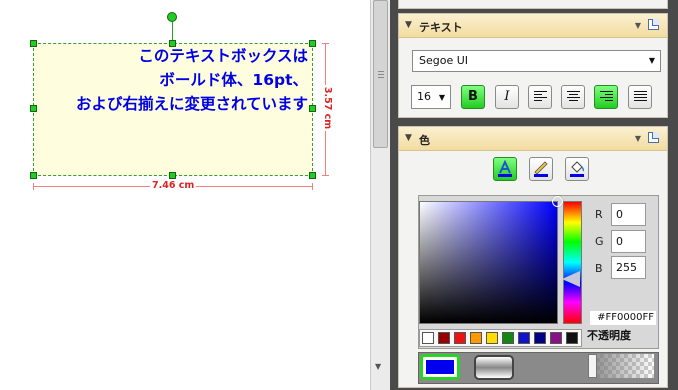 The image size is (678, 390). Describe the element at coordinates (628, 214) in the screenshot. I see `red-input: 0` at that location.